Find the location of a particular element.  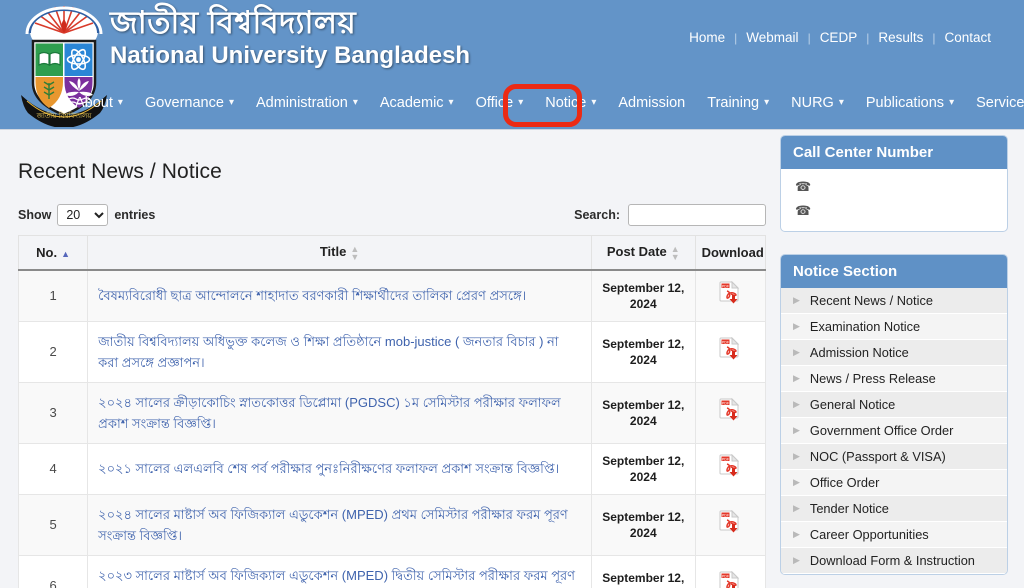

table-controls: Show 102050100 entries Search: is located at coordinates (392, 215).